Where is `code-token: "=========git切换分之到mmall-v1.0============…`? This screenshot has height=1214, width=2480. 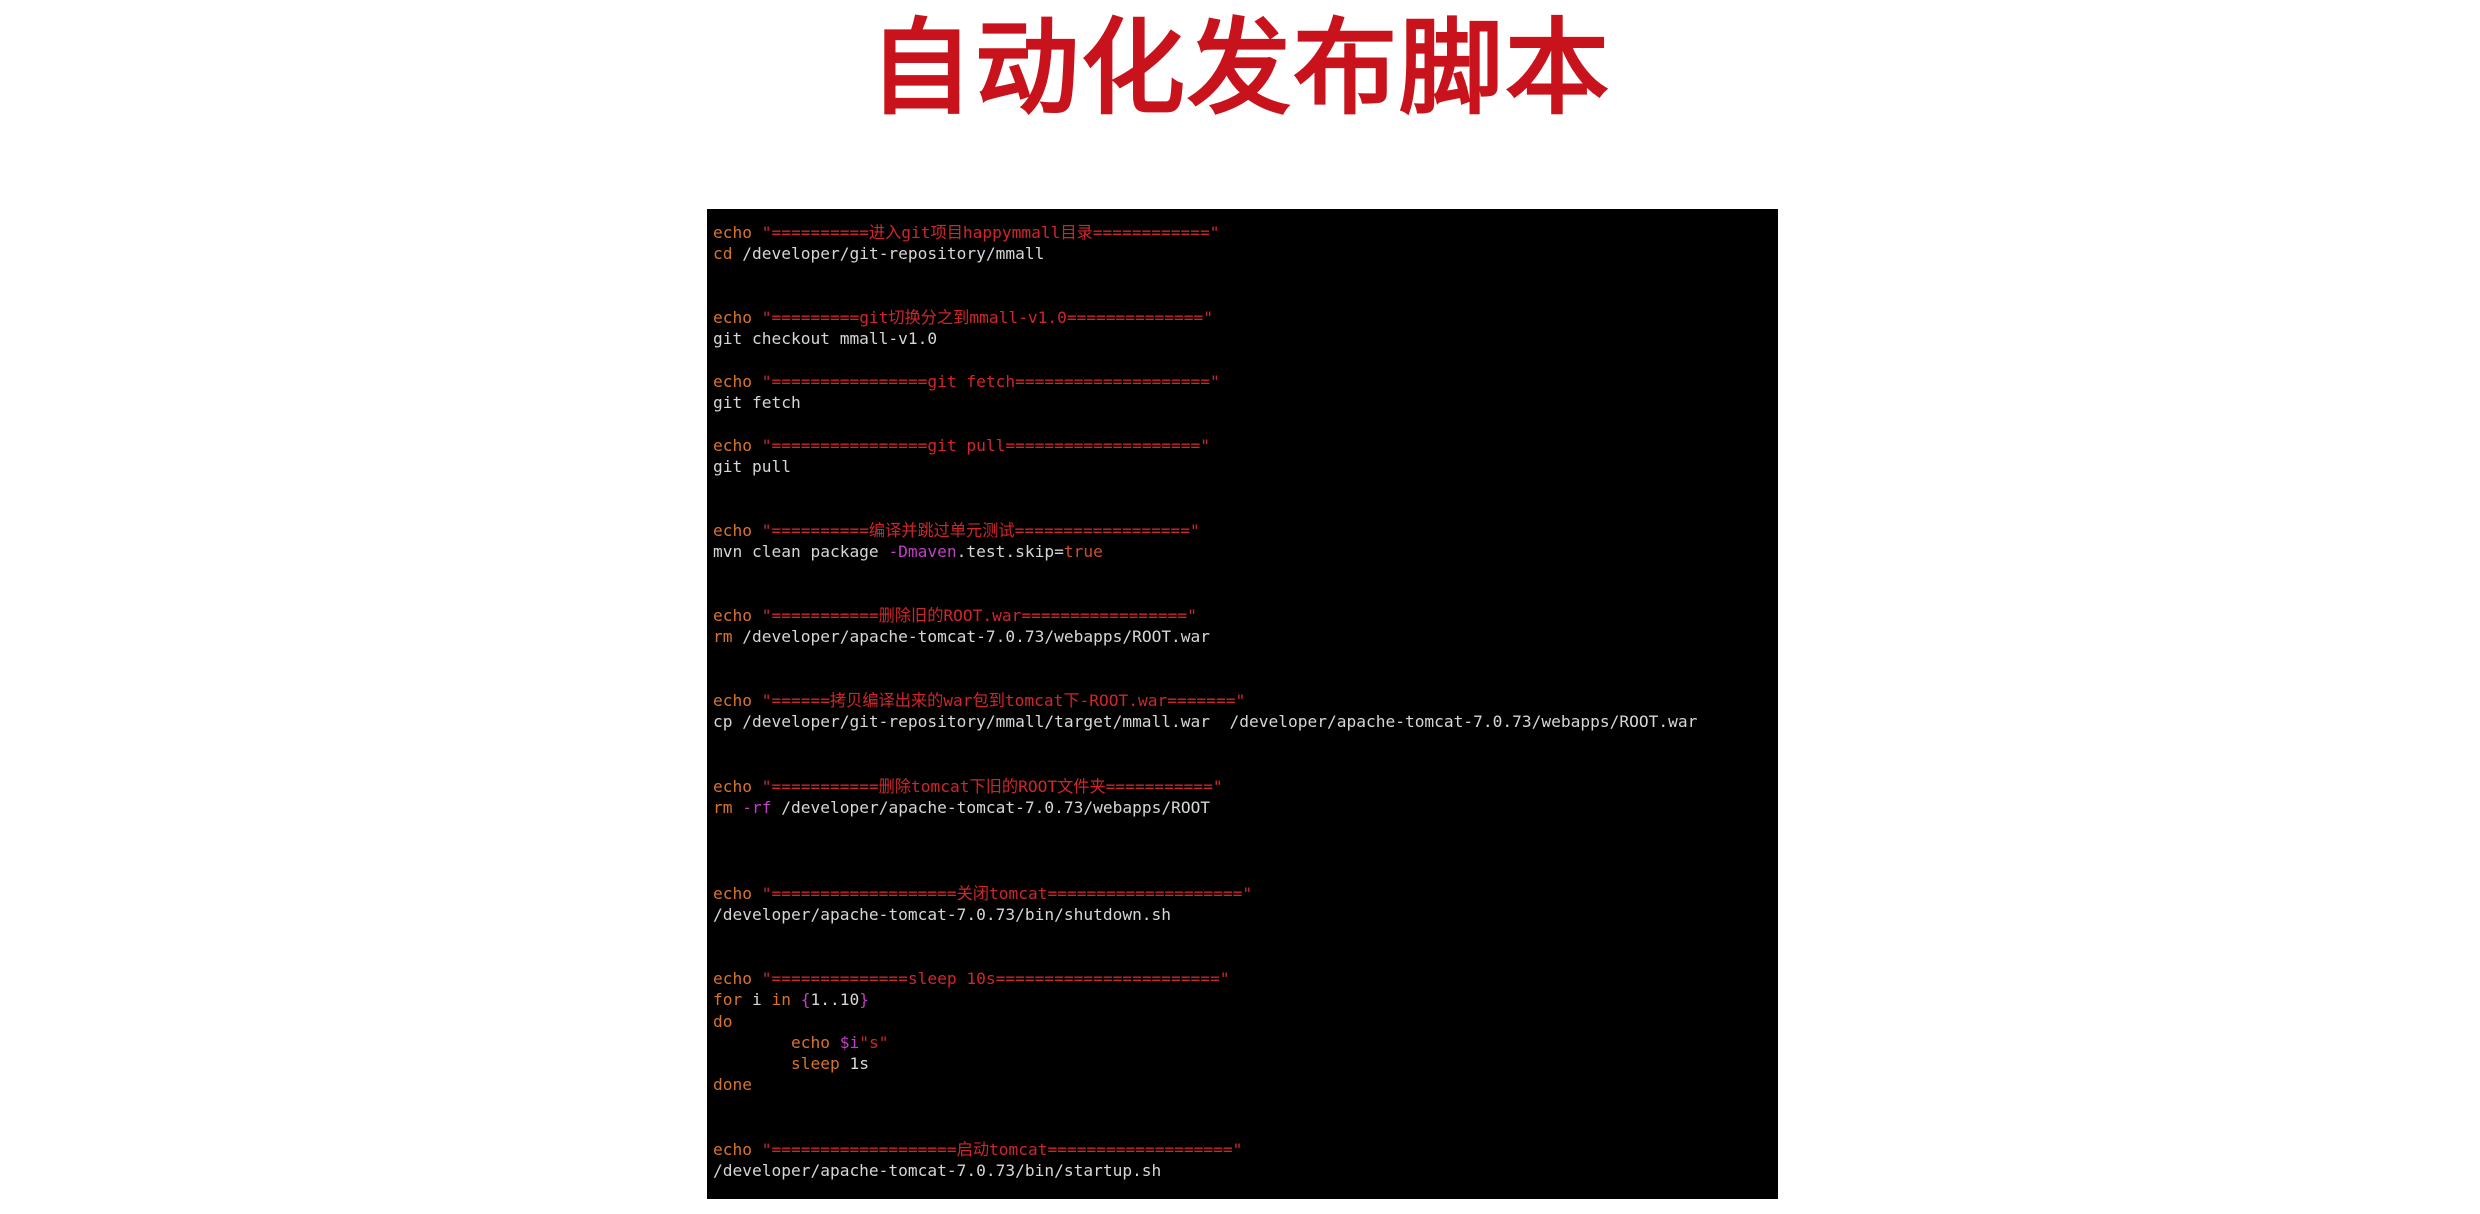
code-token: "=========git切换分之到mmall-v1.0============… is located at coordinates (987, 317).